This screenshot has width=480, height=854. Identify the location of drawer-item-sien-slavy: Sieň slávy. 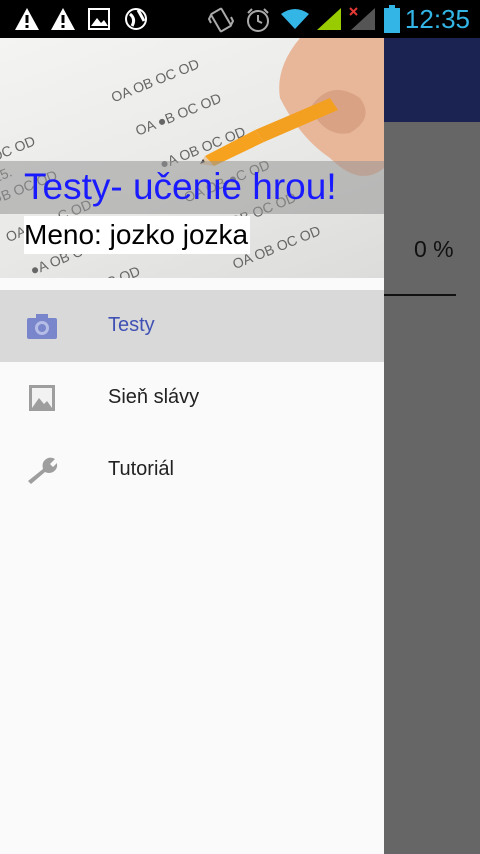
(192, 398).